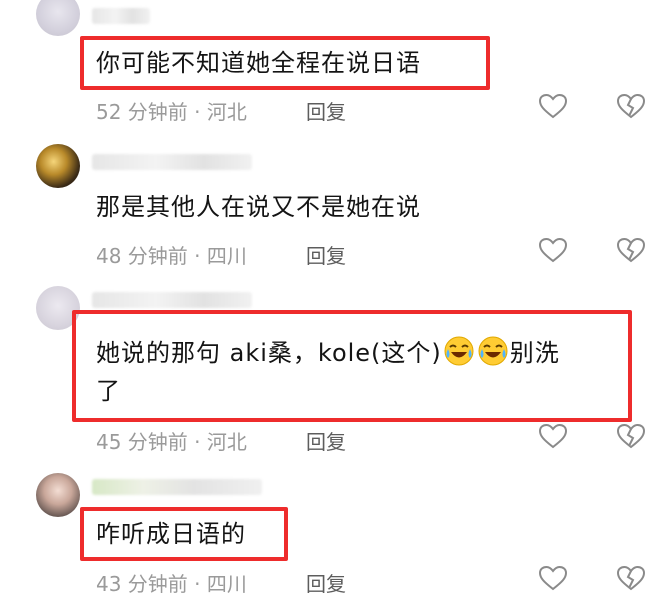 The image size is (660, 610). I want to click on comment-meta: 43 分钟前 · 四川, so click(171, 582).